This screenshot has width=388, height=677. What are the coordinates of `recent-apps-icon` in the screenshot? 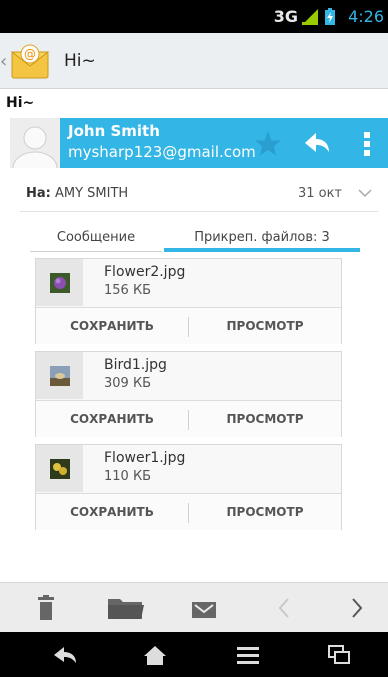 It's located at (339, 655).